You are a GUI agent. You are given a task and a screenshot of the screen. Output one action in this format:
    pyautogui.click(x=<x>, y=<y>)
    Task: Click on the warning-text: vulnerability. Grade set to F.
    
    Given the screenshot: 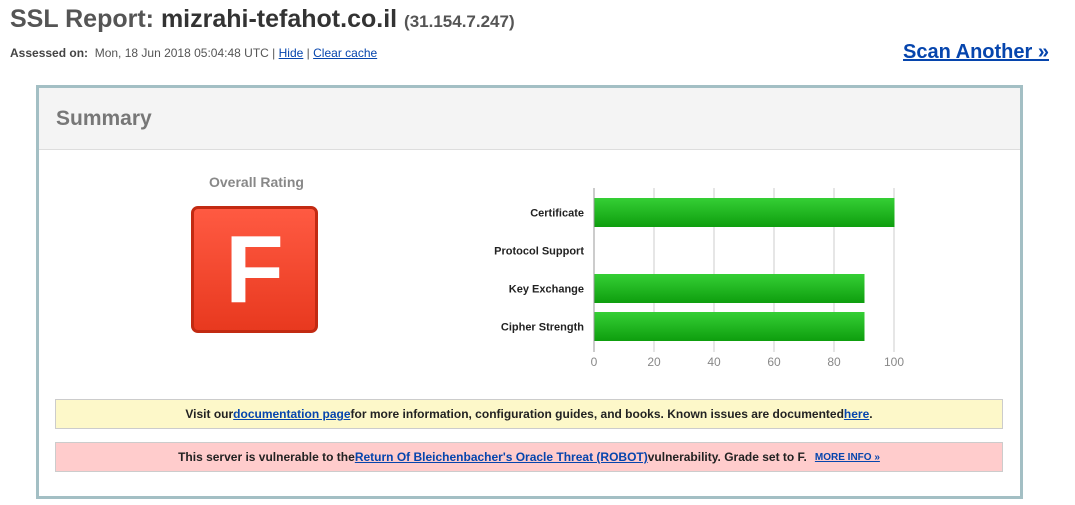 What is the action you would take?
    pyautogui.click(x=727, y=457)
    